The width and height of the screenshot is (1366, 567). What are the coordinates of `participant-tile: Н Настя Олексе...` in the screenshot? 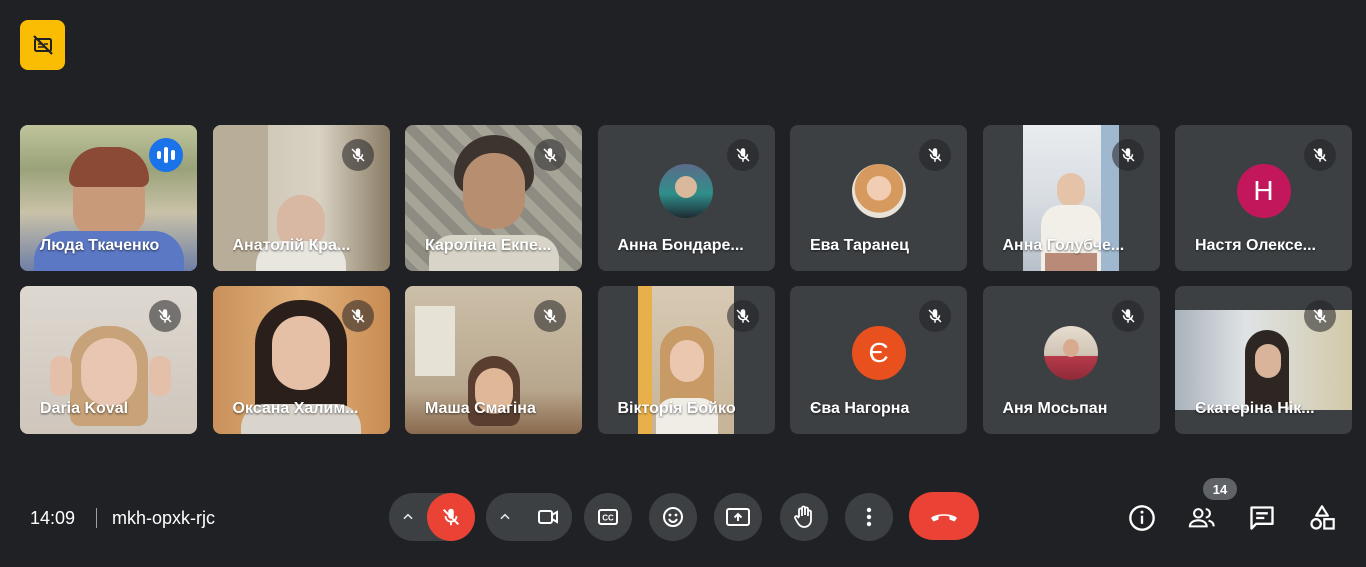 It's located at (1263, 198).